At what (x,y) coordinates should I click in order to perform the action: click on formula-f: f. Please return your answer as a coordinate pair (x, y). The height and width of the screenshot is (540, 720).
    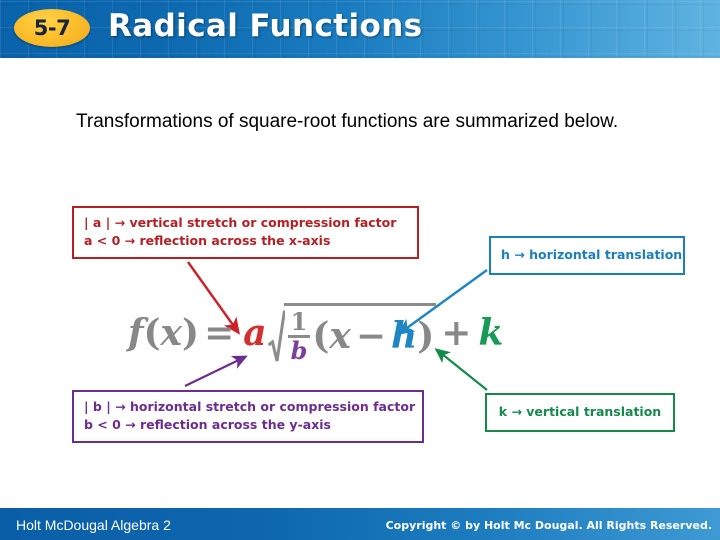
    Looking at the image, I should click on (136, 332).